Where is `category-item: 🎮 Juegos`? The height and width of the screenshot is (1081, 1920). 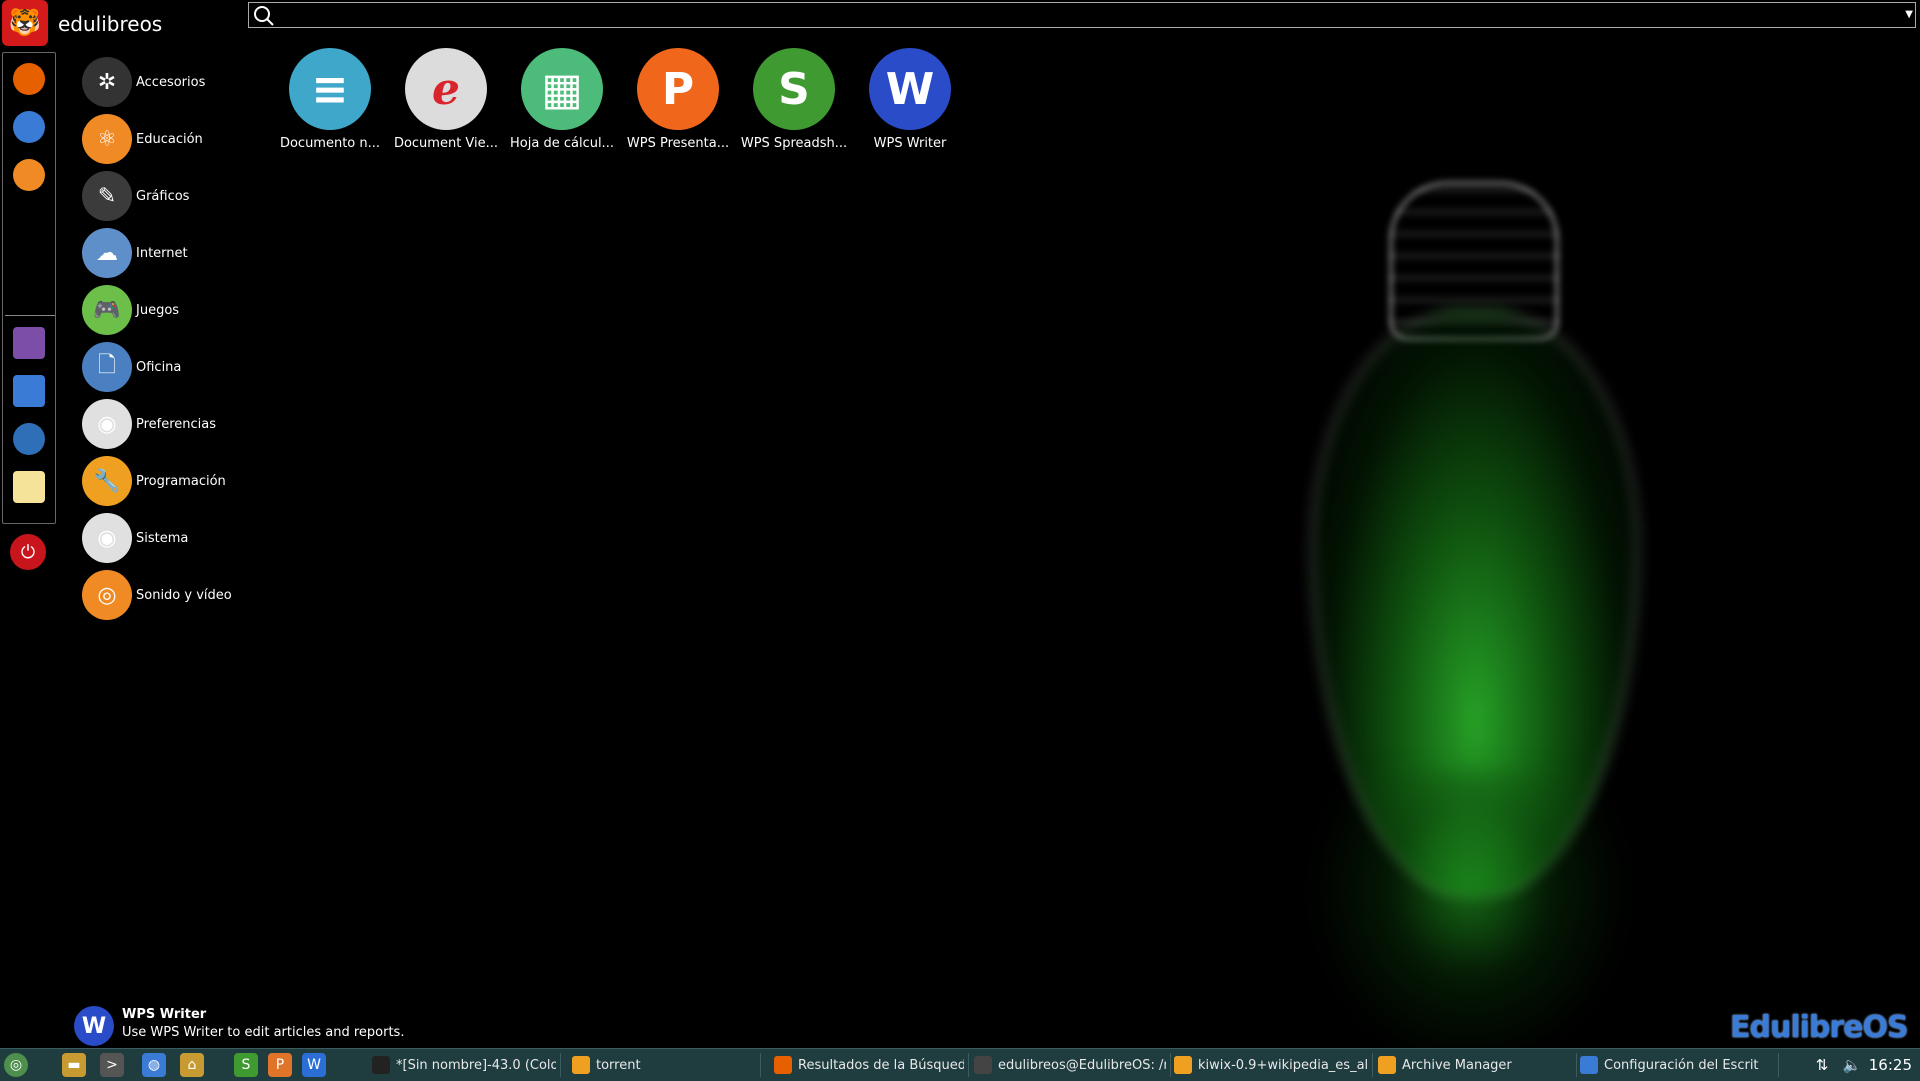
category-item: 🎮 Juegos is located at coordinates (130, 310).